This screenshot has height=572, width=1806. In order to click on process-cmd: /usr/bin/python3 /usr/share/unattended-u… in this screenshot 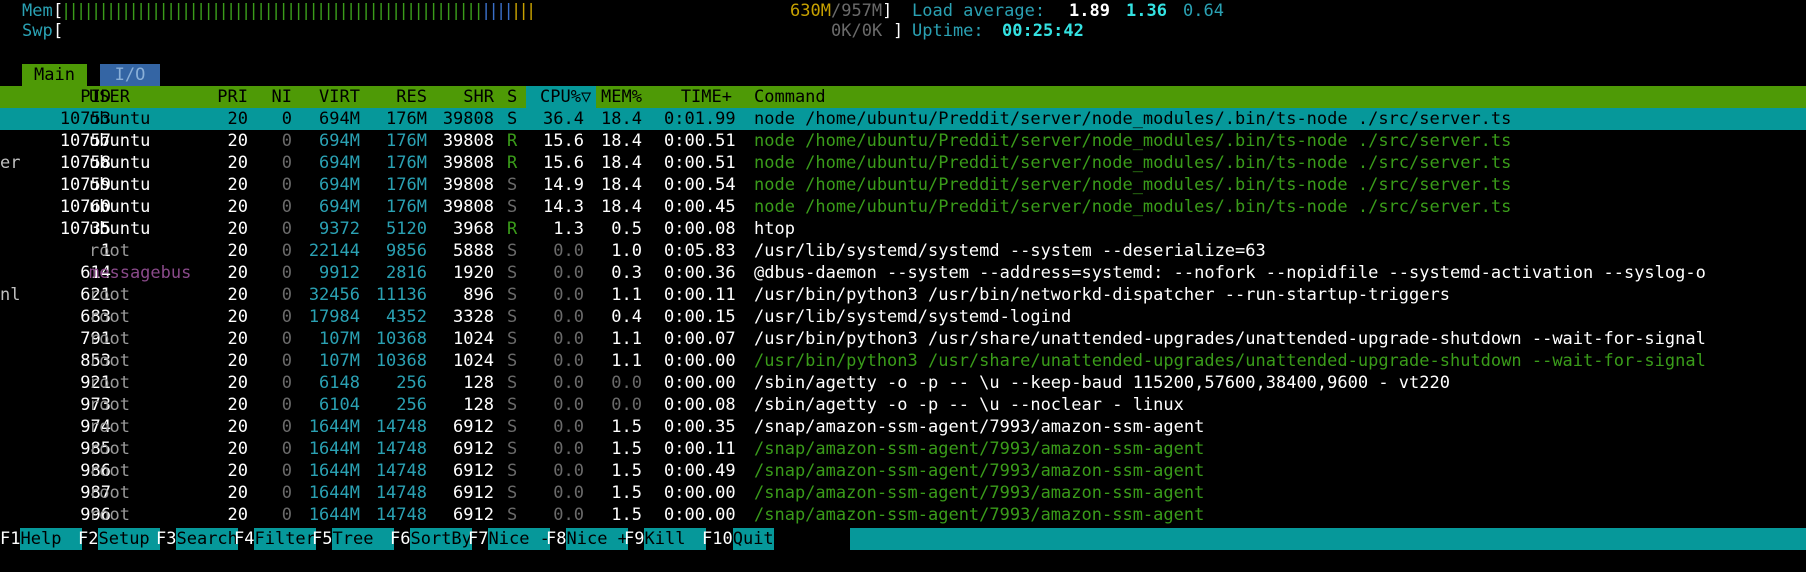, I will do `click(1230, 361)`.